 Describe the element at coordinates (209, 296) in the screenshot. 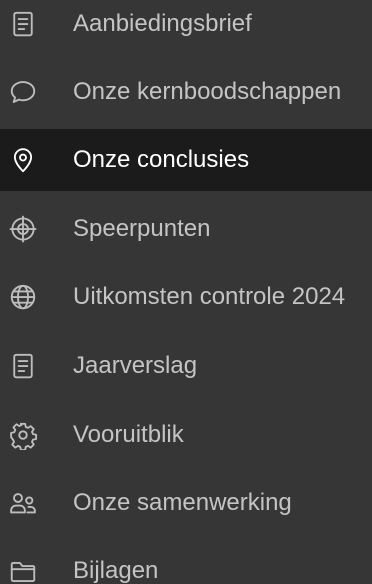

I see `sidebar-item-label: Uitkomsten controle 2024` at that location.